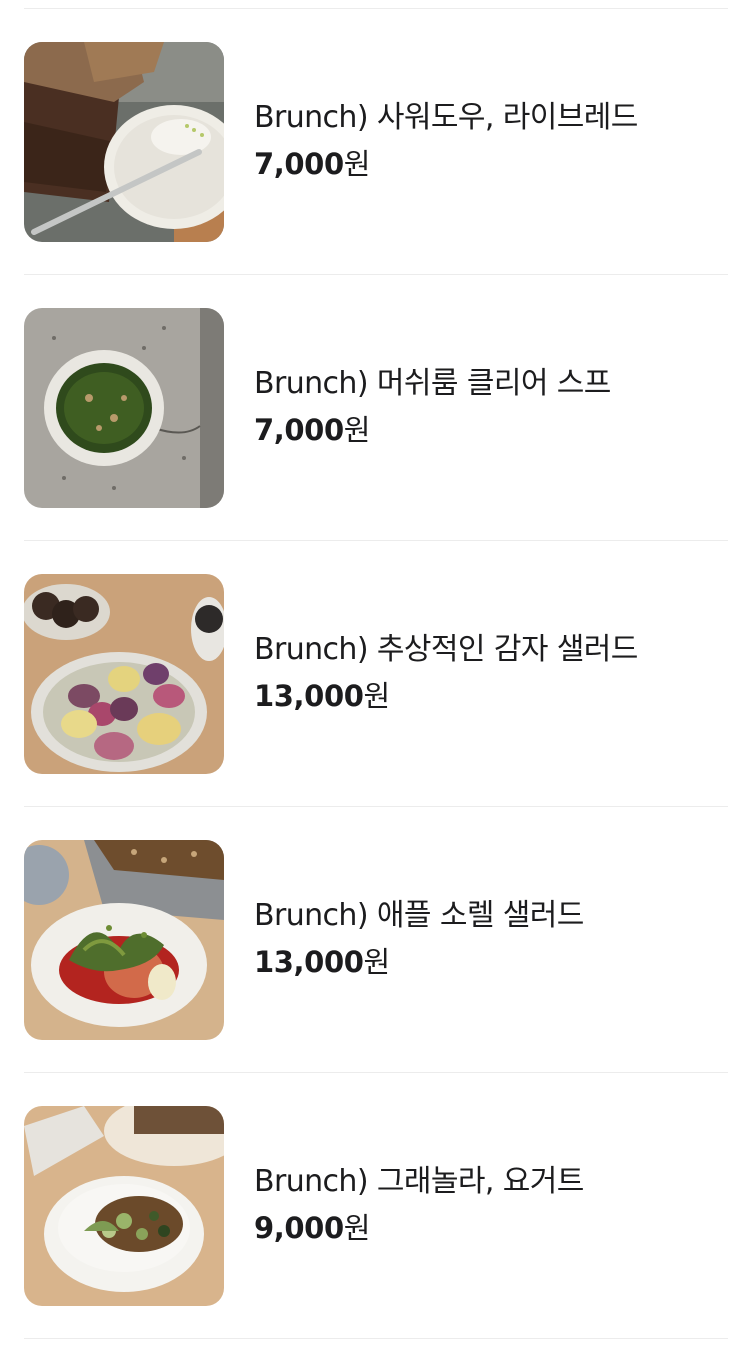  Describe the element at coordinates (446, 117) in the screenshot. I see `menu-item-name: Brunch) 사워도우, 라이브레드` at that location.